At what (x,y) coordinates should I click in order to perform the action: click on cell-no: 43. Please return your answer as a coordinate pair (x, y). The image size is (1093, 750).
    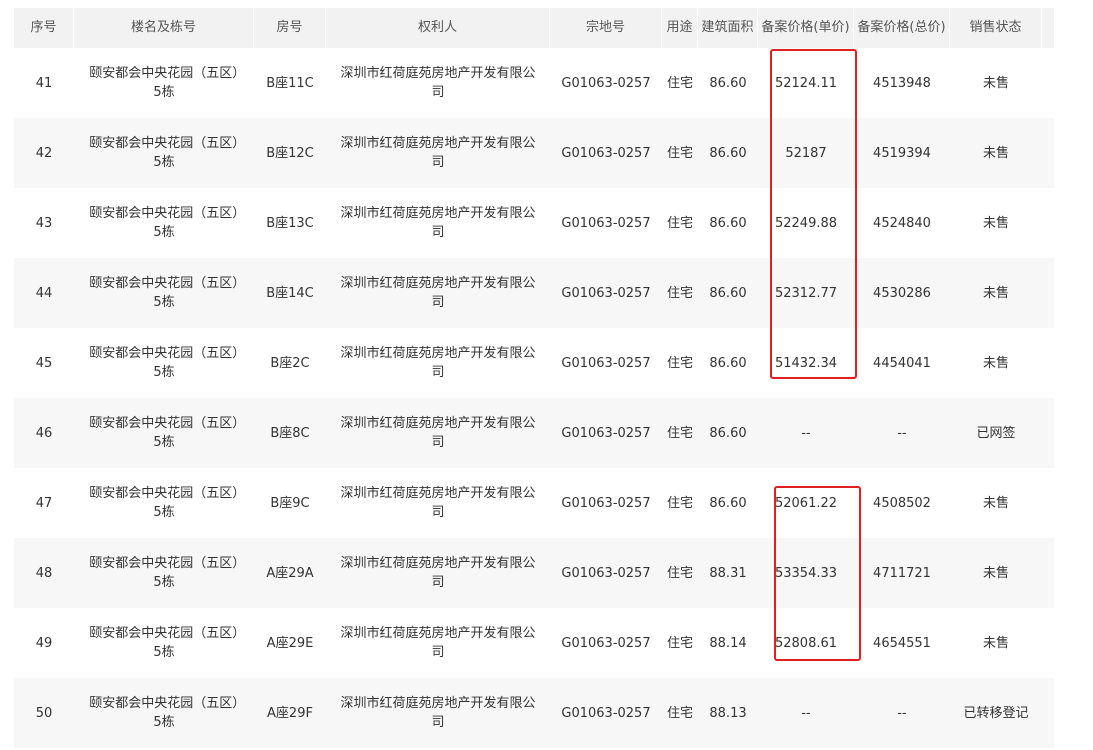
    Looking at the image, I should click on (44, 223).